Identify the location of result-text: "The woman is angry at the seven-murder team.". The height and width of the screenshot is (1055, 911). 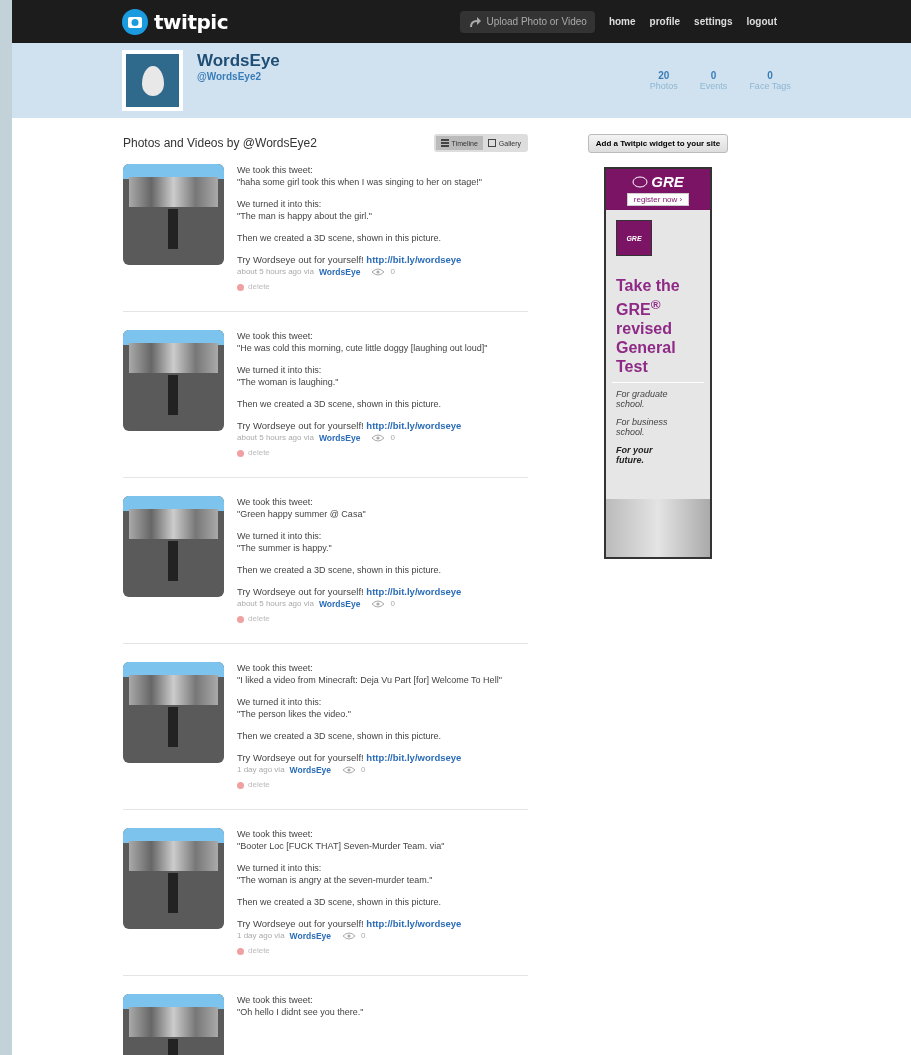
(335, 880).